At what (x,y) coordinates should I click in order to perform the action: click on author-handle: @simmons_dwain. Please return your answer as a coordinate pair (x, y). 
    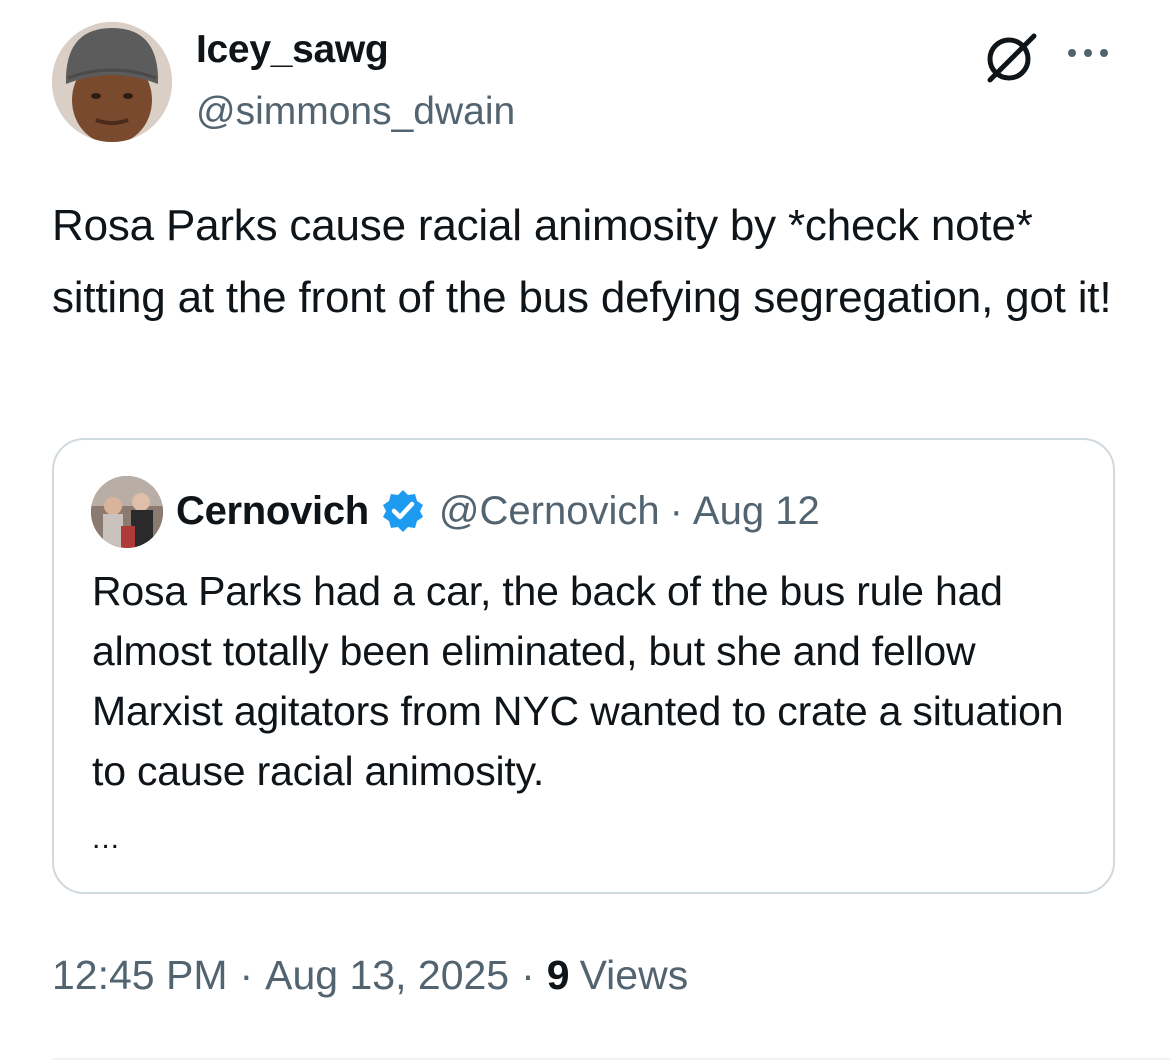
    Looking at the image, I should click on (355, 112).